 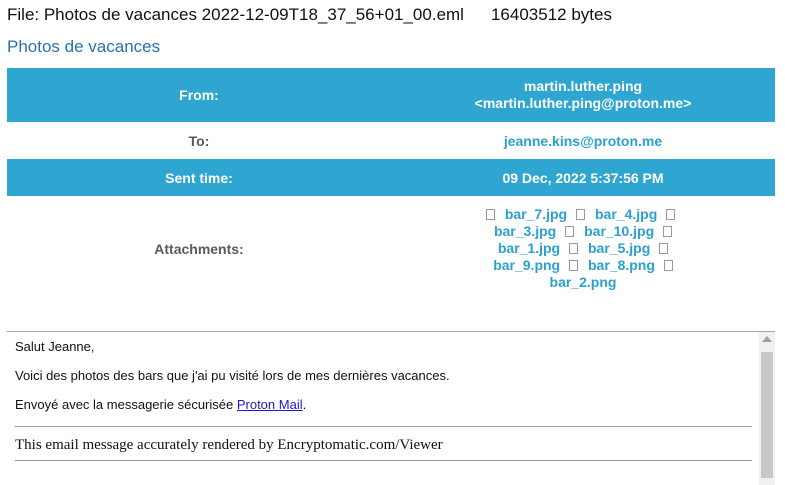 What do you see at coordinates (619, 231) in the screenshot?
I see `attachment-link: bar_10.jpg` at bounding box center [619, 231].